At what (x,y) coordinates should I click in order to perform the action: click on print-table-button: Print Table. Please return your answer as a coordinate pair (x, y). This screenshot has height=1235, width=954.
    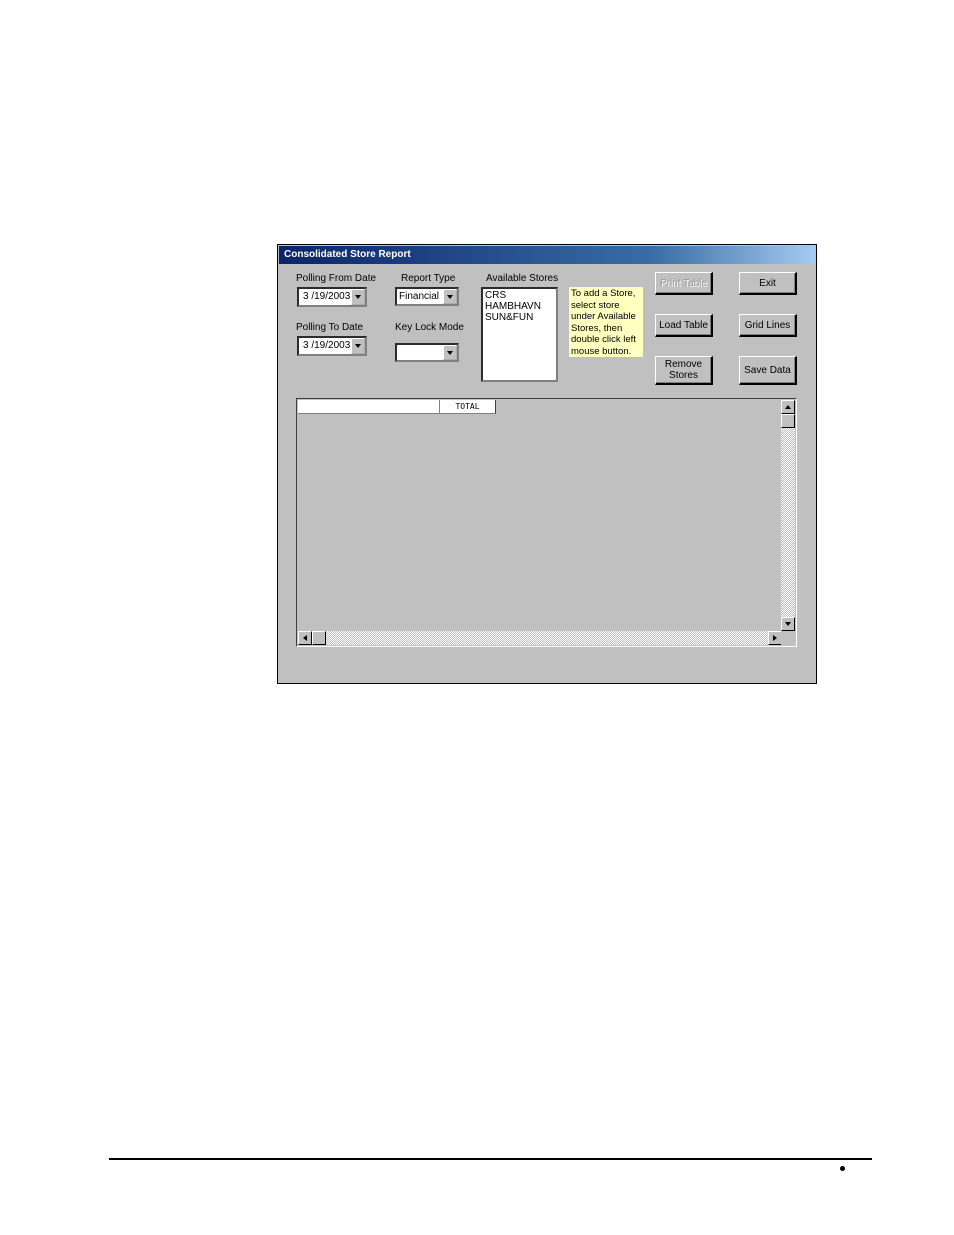
    Looking at the image, I should click on (684, 283).